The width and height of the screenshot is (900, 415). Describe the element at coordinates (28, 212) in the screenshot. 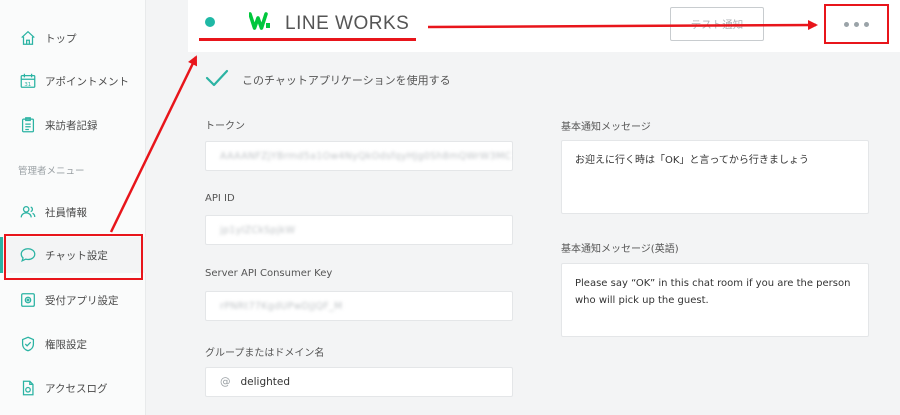

I see `users-icon` at that location.